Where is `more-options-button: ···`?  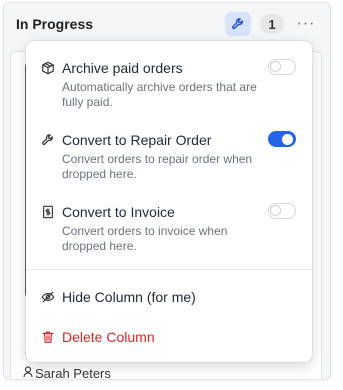 more-options-button: ··· is located at coordinates (306, 24).